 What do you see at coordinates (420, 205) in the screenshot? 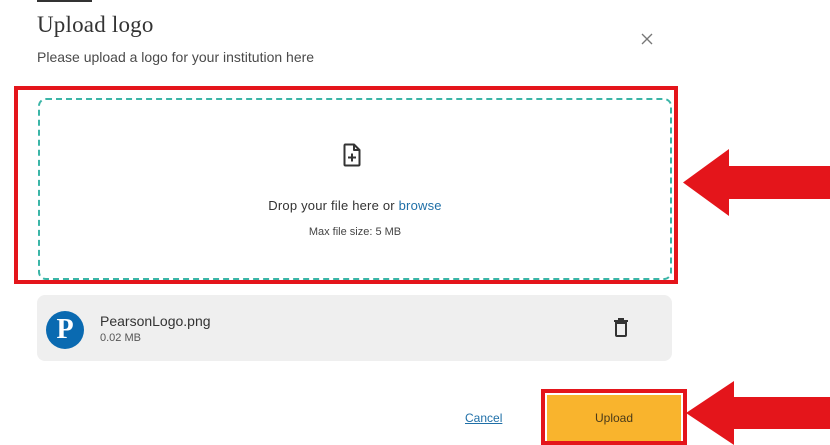
I see `browse-link: browse` at bounding box center [420, 205].